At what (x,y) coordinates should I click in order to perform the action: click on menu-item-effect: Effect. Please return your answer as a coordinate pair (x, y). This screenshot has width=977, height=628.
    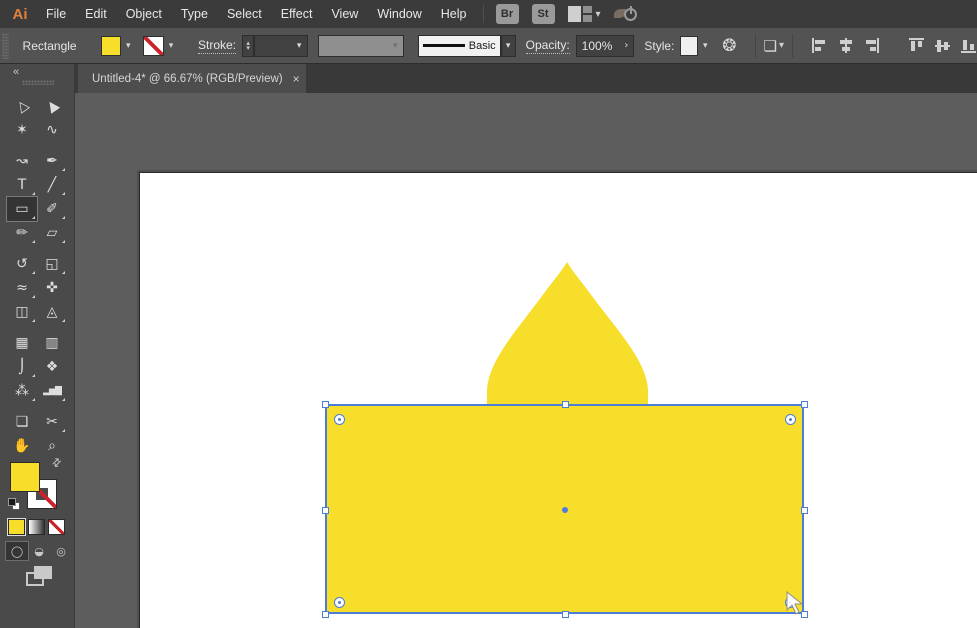
    Looking at the image, I should click on (297, 14).